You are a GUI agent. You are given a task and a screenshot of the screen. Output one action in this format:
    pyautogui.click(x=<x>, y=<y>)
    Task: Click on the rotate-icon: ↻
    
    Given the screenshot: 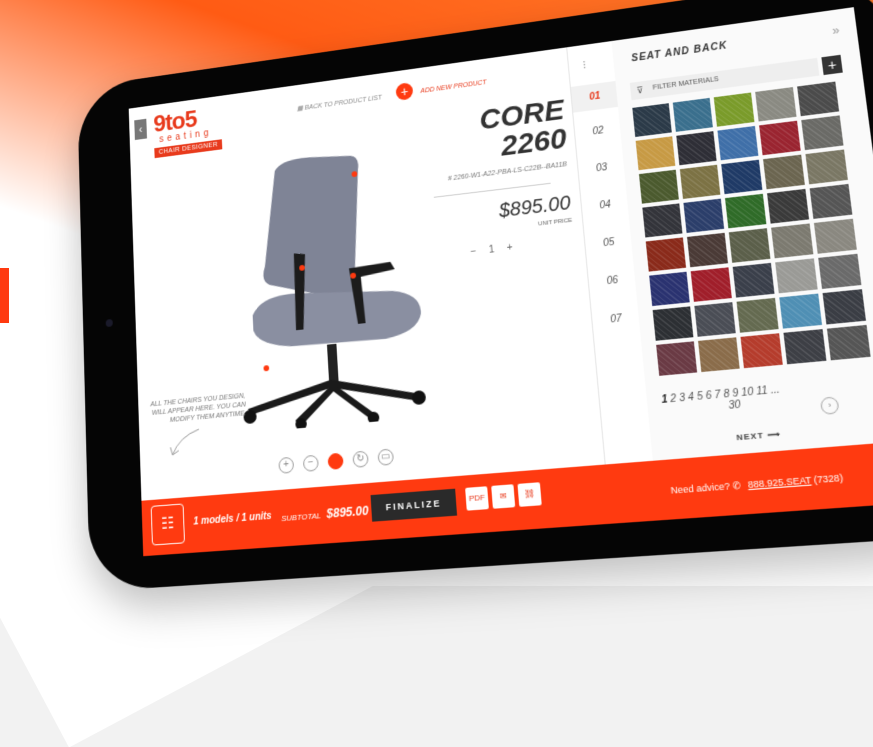 What is the action you would take?
    pyautogui.click(x=360, y=459)
    